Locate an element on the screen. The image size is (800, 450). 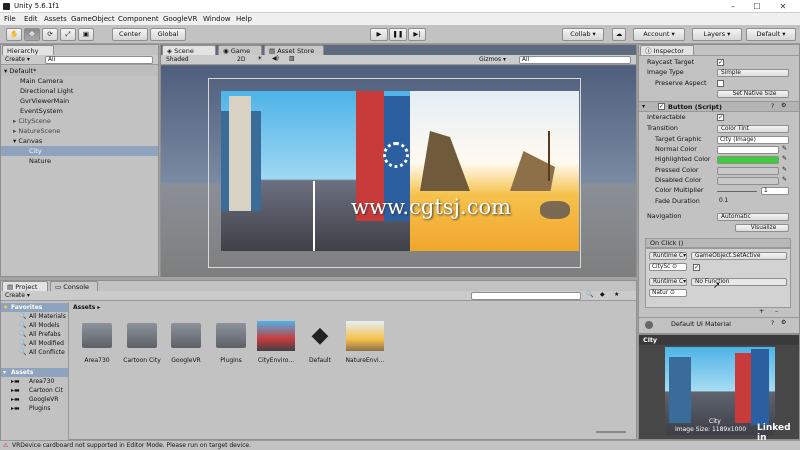
button-component-header: ▾ ✓ Button (Script) ? ⚙ is located at coordinates (719, 106).